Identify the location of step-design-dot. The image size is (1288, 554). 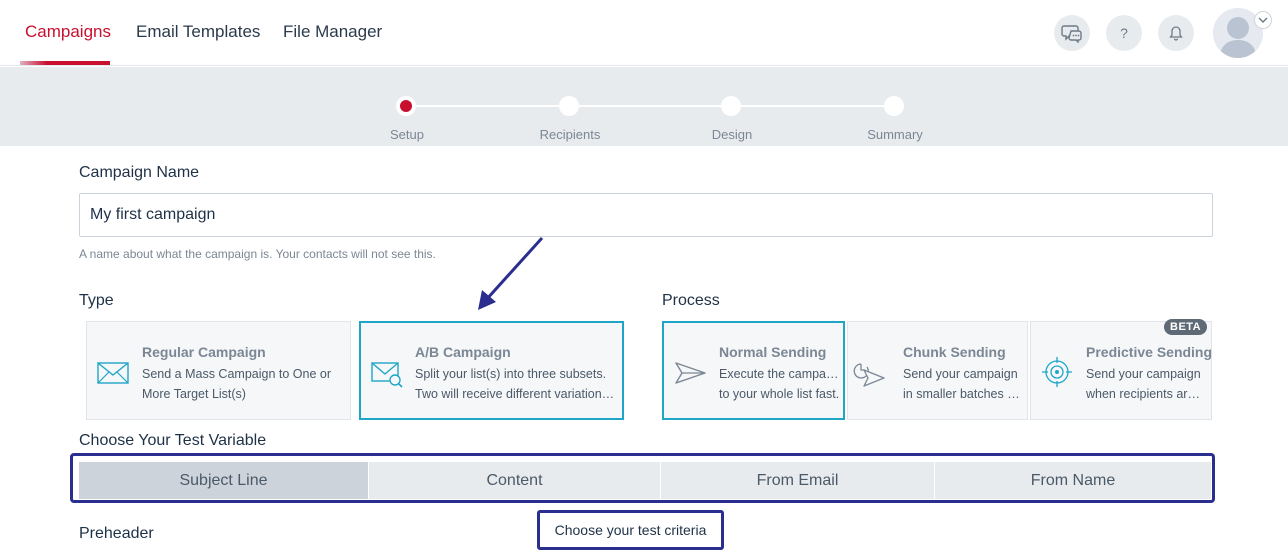
(731, 106).